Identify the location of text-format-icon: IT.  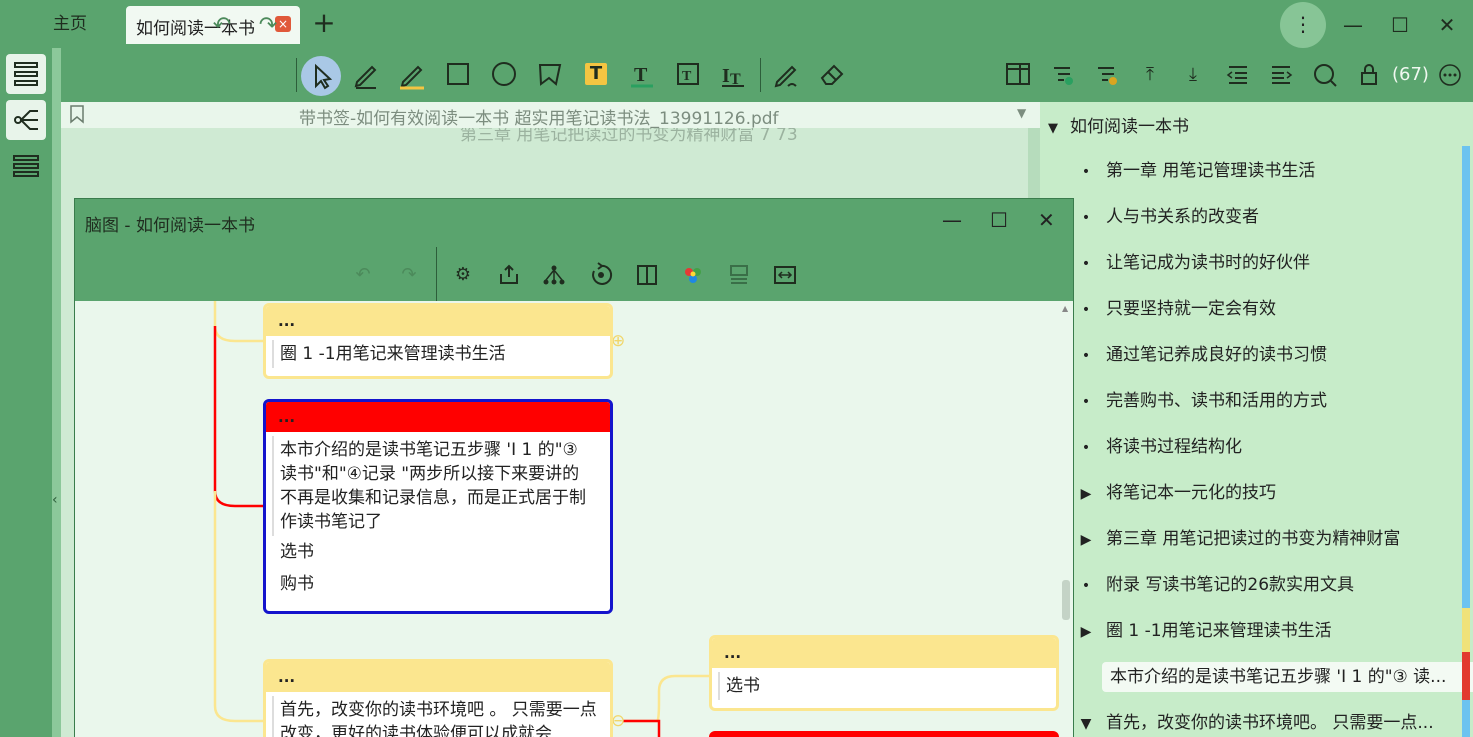
(734, 74).